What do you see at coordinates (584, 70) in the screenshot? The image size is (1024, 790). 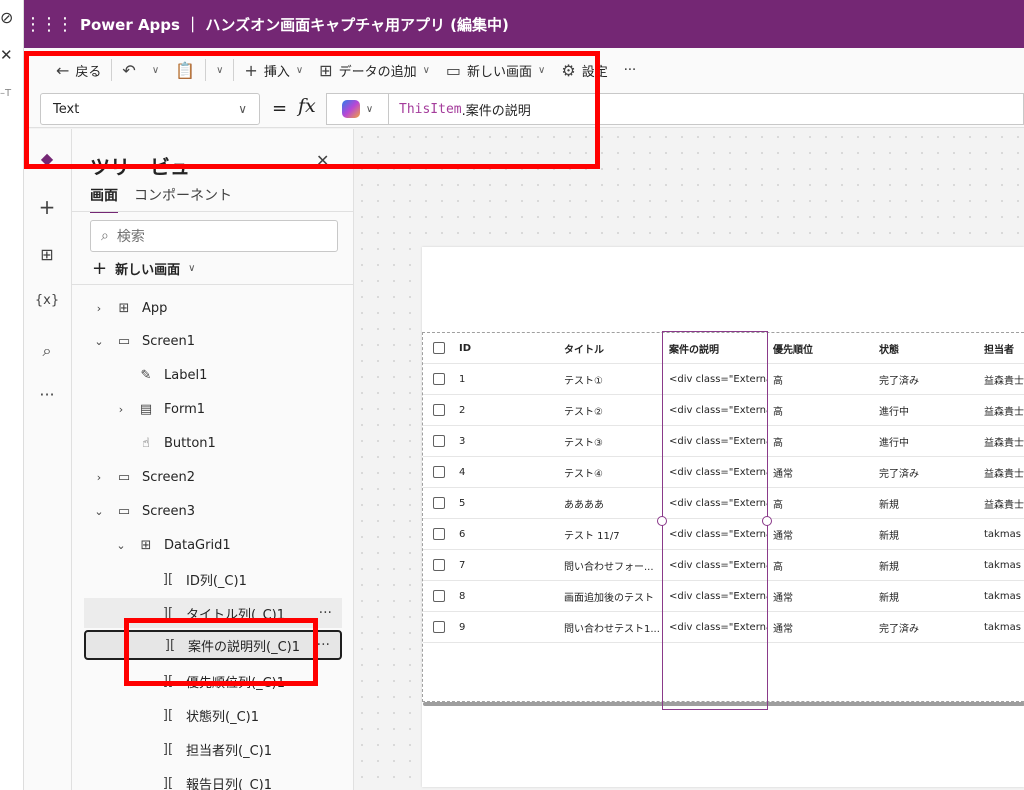 I see `settings-button: ⚙ 設定` at bounding box center [584, 70].